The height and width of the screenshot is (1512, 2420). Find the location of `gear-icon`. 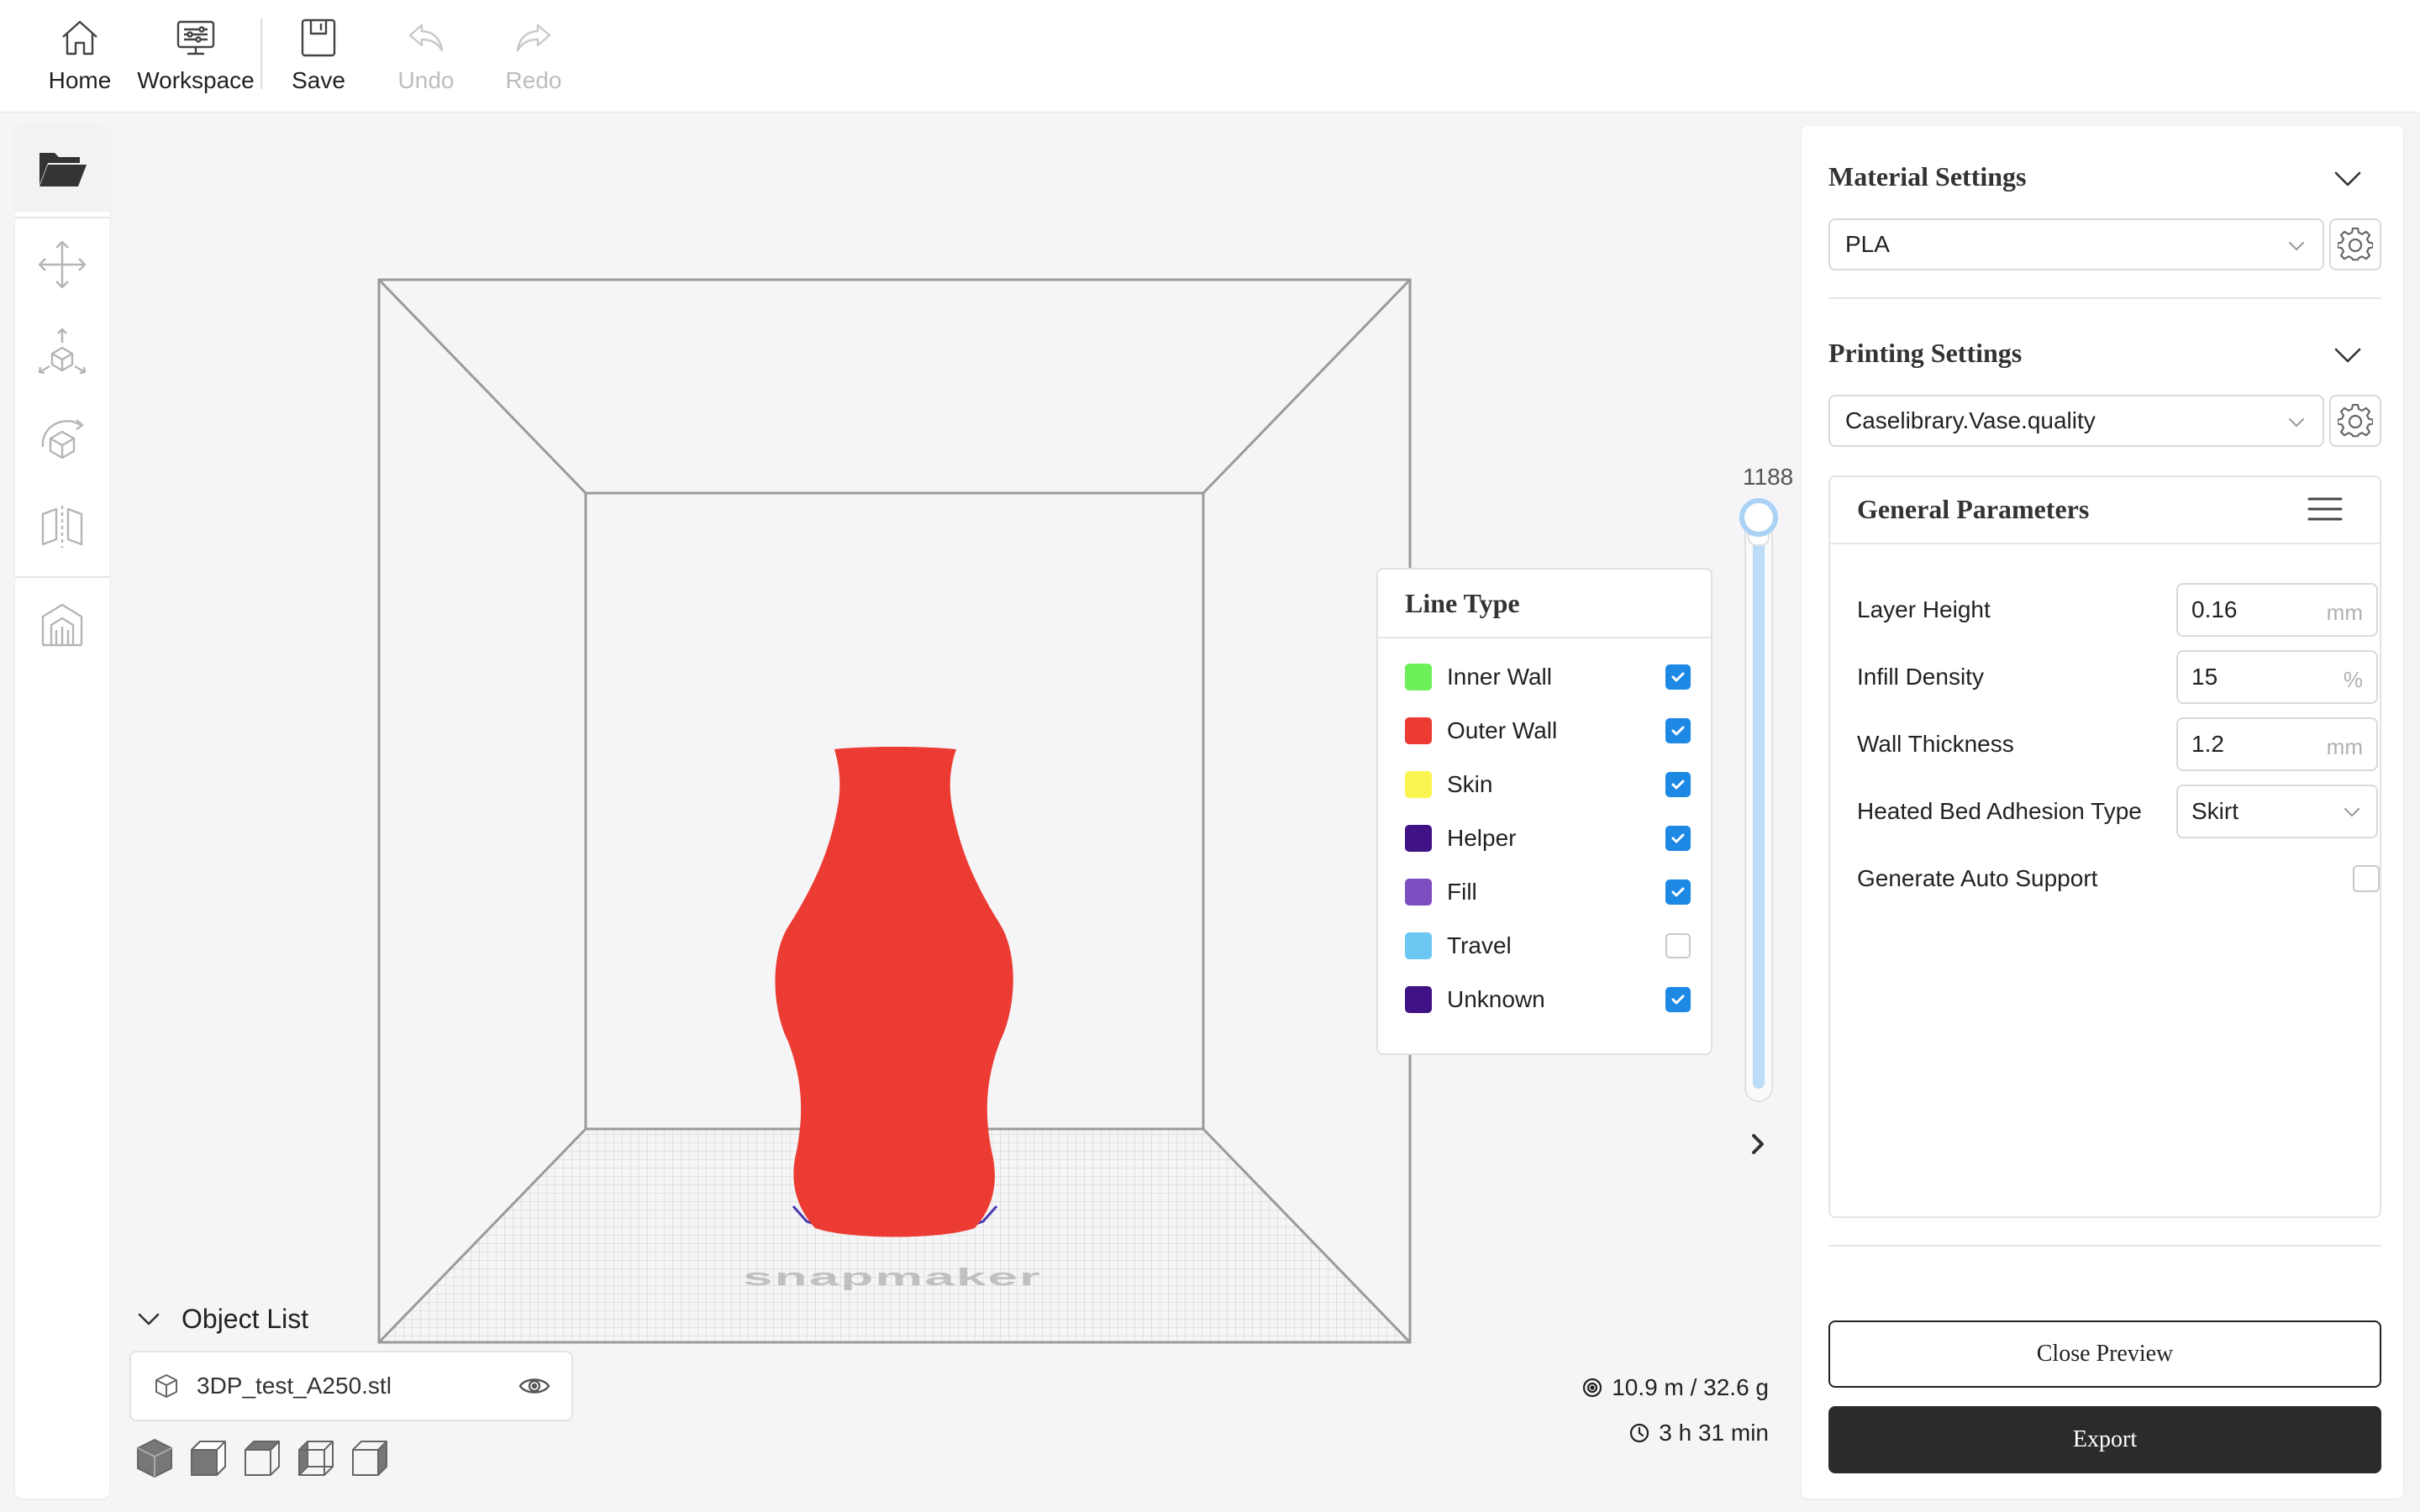

gear-icon is located at coordinates (2355, 244).